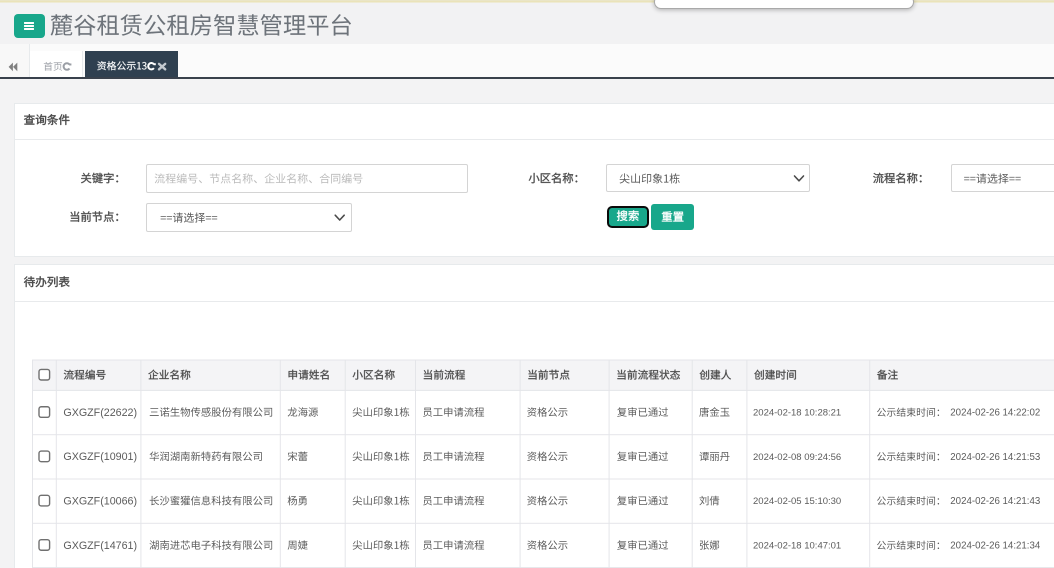  What do you see at coordinates (100, 546) in the screenshot?
I see `svg-text: GXGZF(14761)` at bounding box center [100, 546].